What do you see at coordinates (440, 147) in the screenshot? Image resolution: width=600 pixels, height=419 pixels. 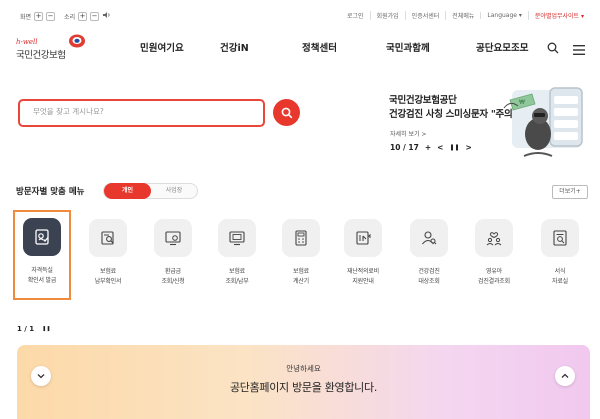 I see `banner-prev-button: <` at bounding box center [440, 147].